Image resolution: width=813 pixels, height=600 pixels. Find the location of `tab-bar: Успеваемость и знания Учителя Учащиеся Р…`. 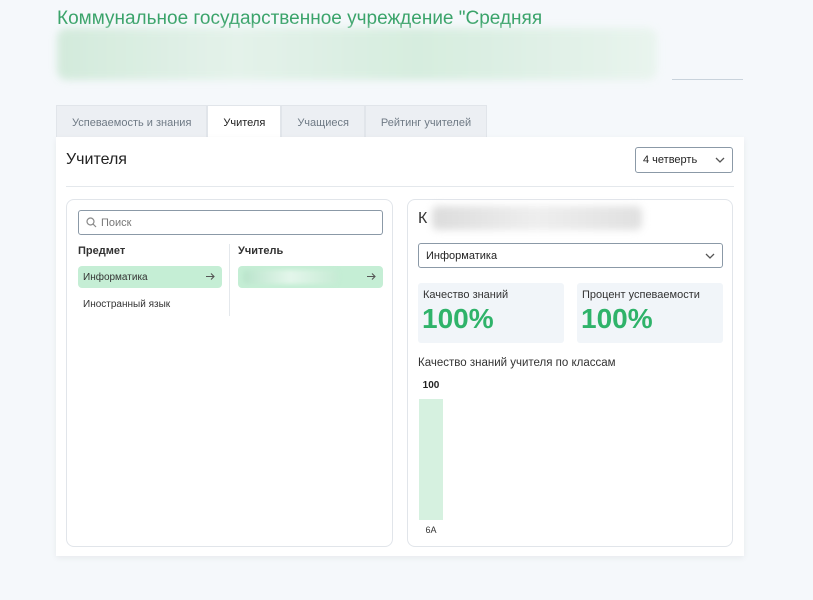

tab-bar: Успеваемость и знания Учителя Учащиеся Р… is located at coordinates (272, 121).